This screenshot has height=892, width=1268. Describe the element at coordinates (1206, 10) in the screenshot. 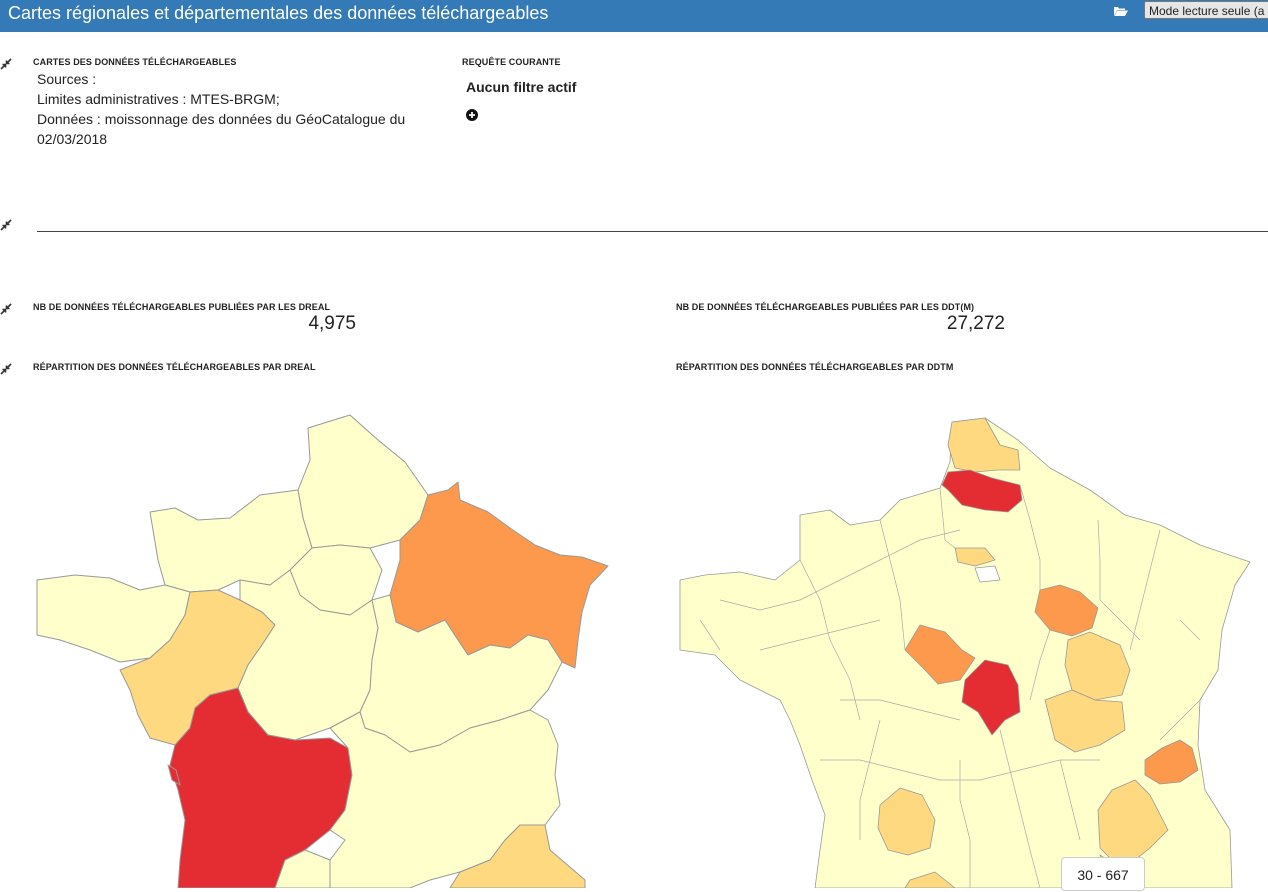

I see `readonly-mode-button: Mode lecture seule (a` at that location.